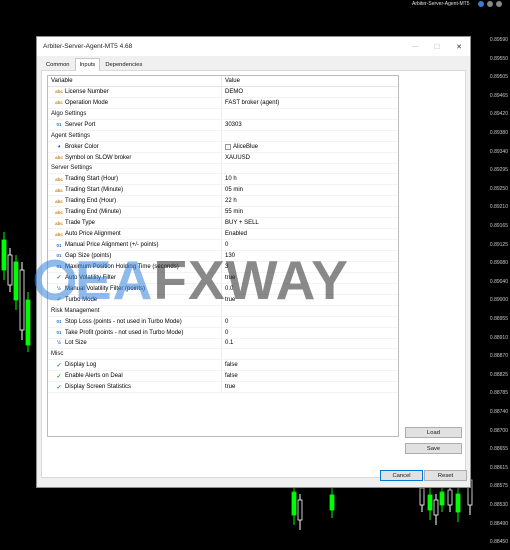 The width and height of the screenshot is (510, 550). What do you see at coordinates (310, 81) in the screenshot?
I see `column-header-value: Value` at bounding box center [310, 81].